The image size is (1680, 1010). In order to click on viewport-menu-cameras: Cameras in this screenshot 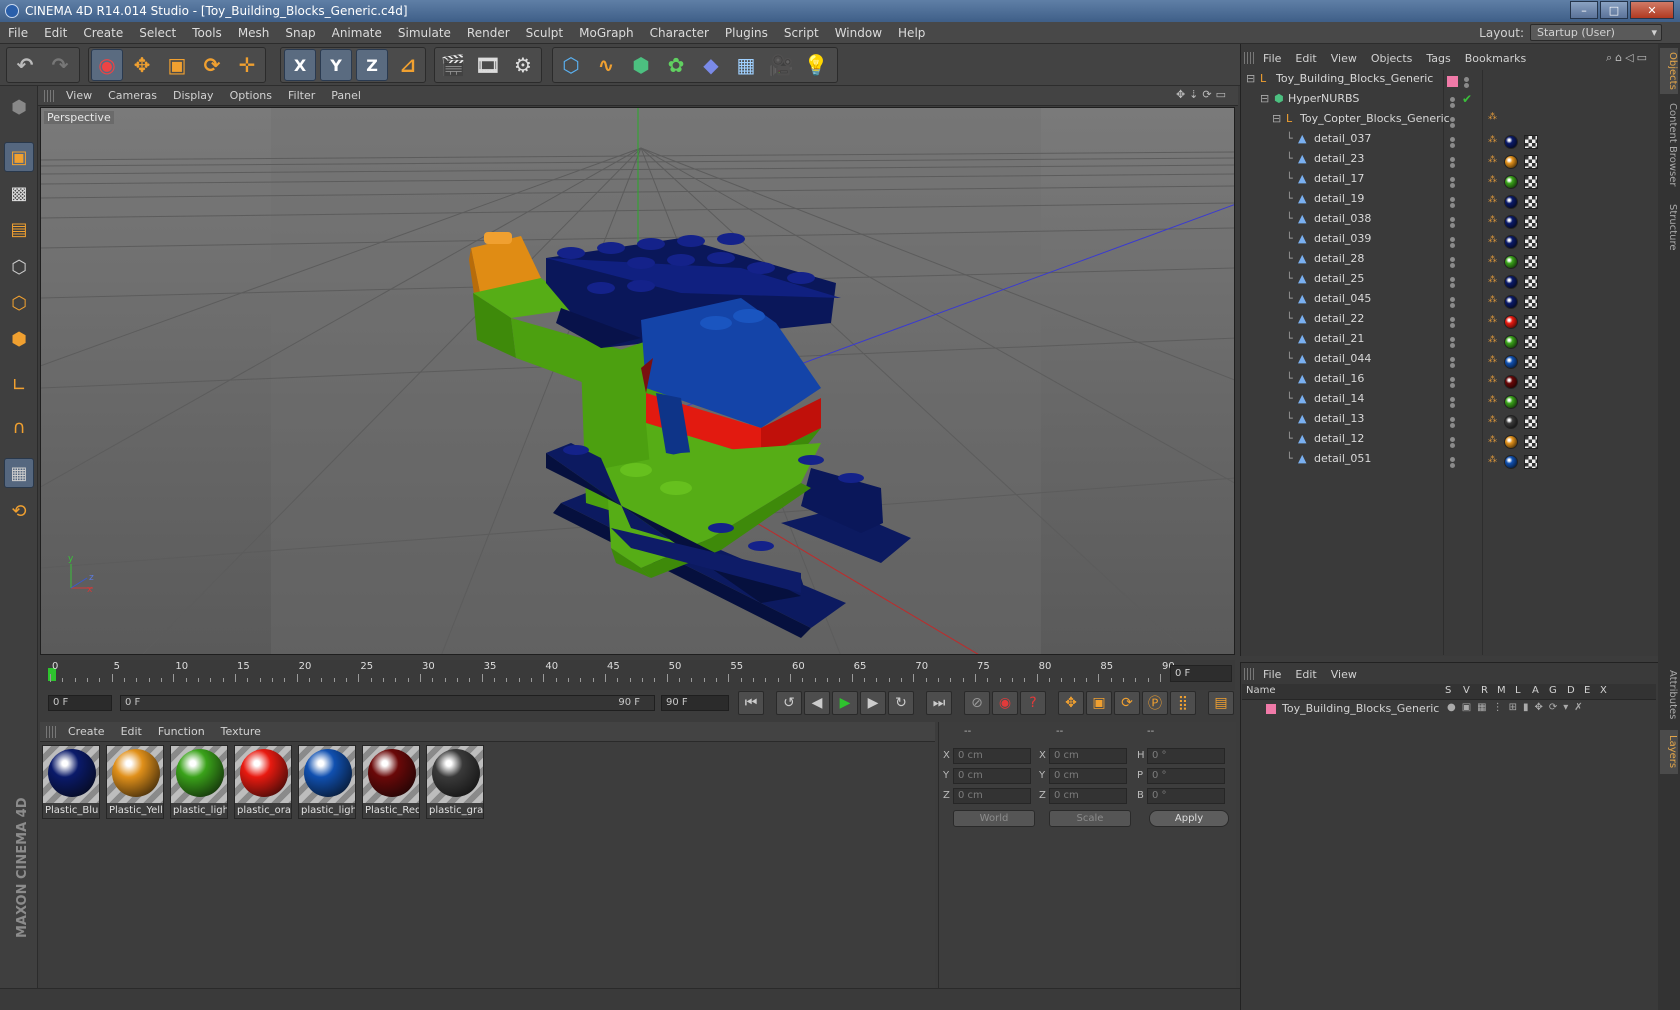, I will do `click(132, 95)`.